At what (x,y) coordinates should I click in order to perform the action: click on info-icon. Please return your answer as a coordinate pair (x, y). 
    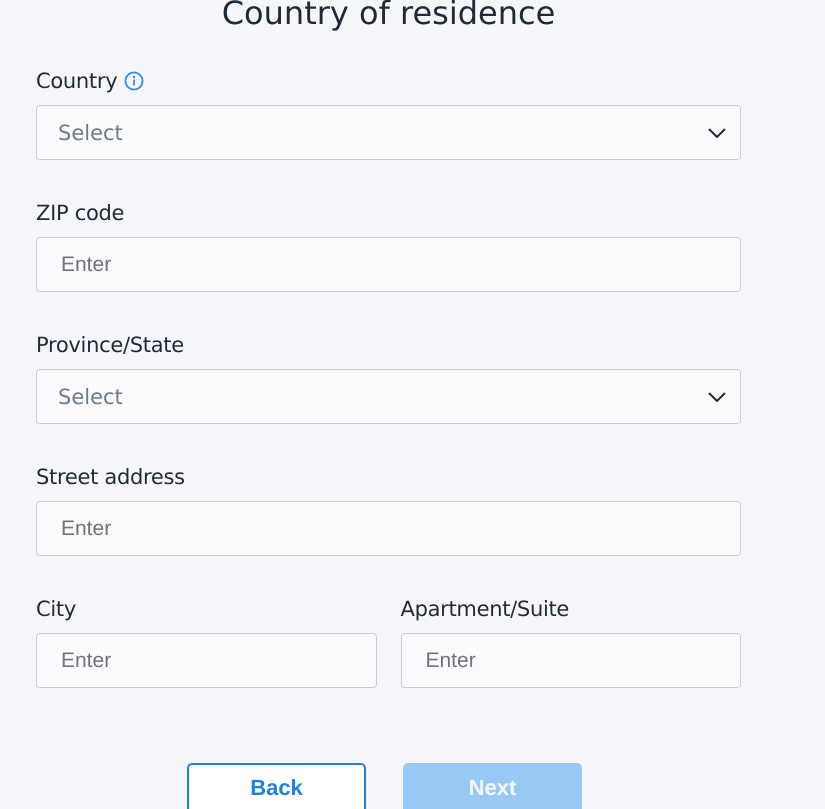
    Looking at the image, I should click on (134, 81).